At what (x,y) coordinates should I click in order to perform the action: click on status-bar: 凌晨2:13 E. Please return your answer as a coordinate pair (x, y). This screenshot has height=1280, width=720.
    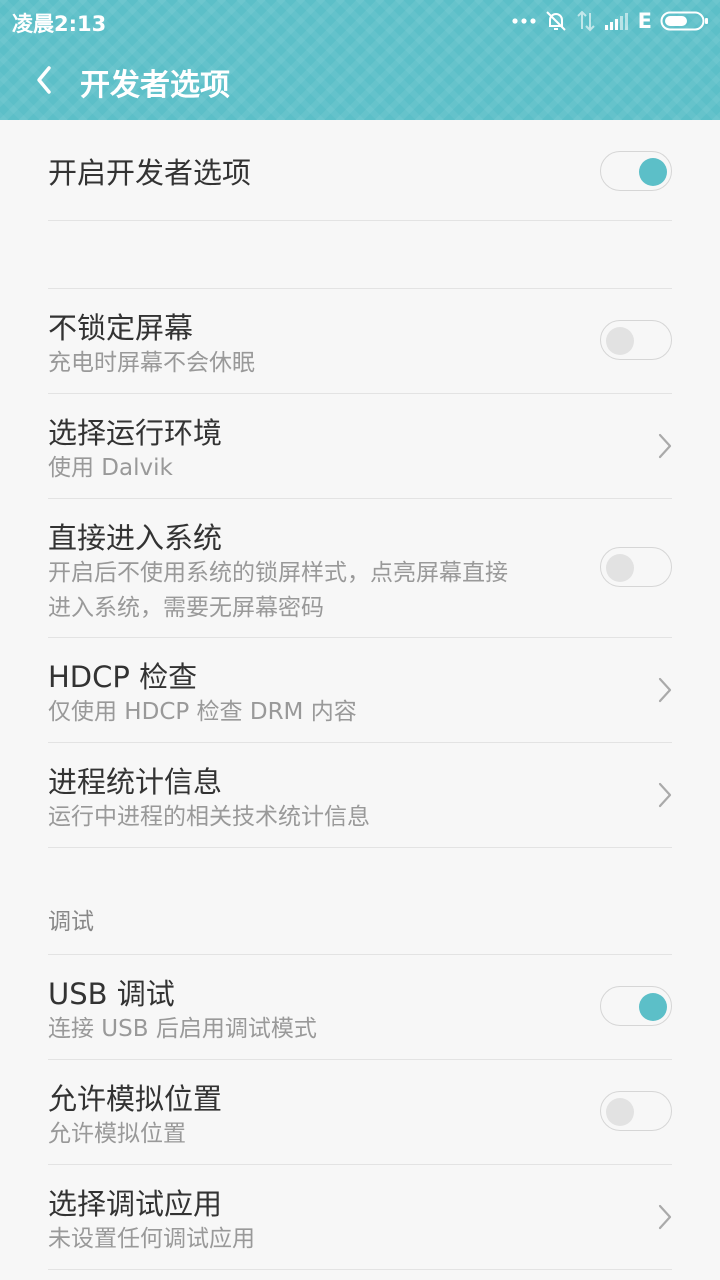
    Looking at the image, I should click on (360, 21).